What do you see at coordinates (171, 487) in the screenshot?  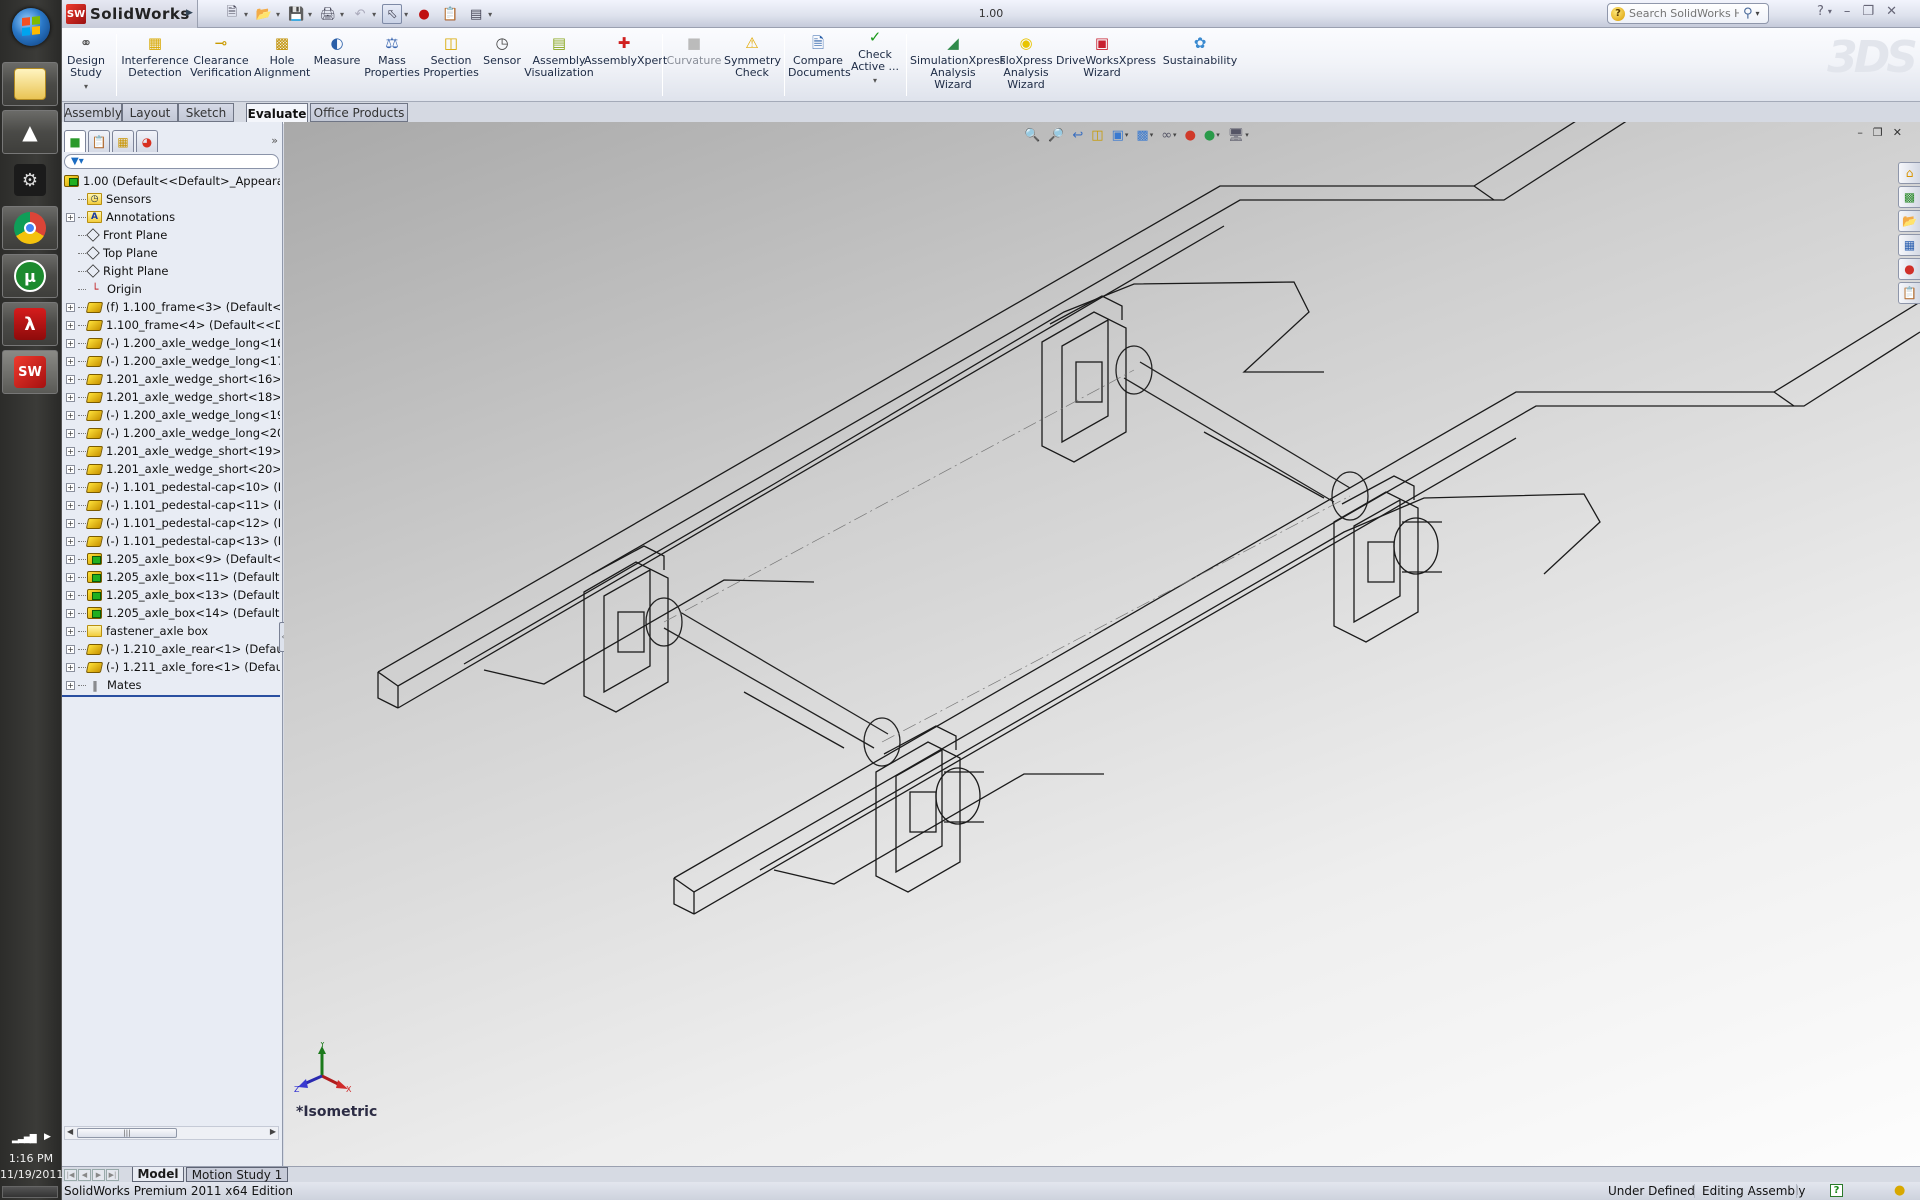 I see `tree-node: + (-) 1.101_pedestal-cap<10> (Defa` at bounding box center [171, 487].